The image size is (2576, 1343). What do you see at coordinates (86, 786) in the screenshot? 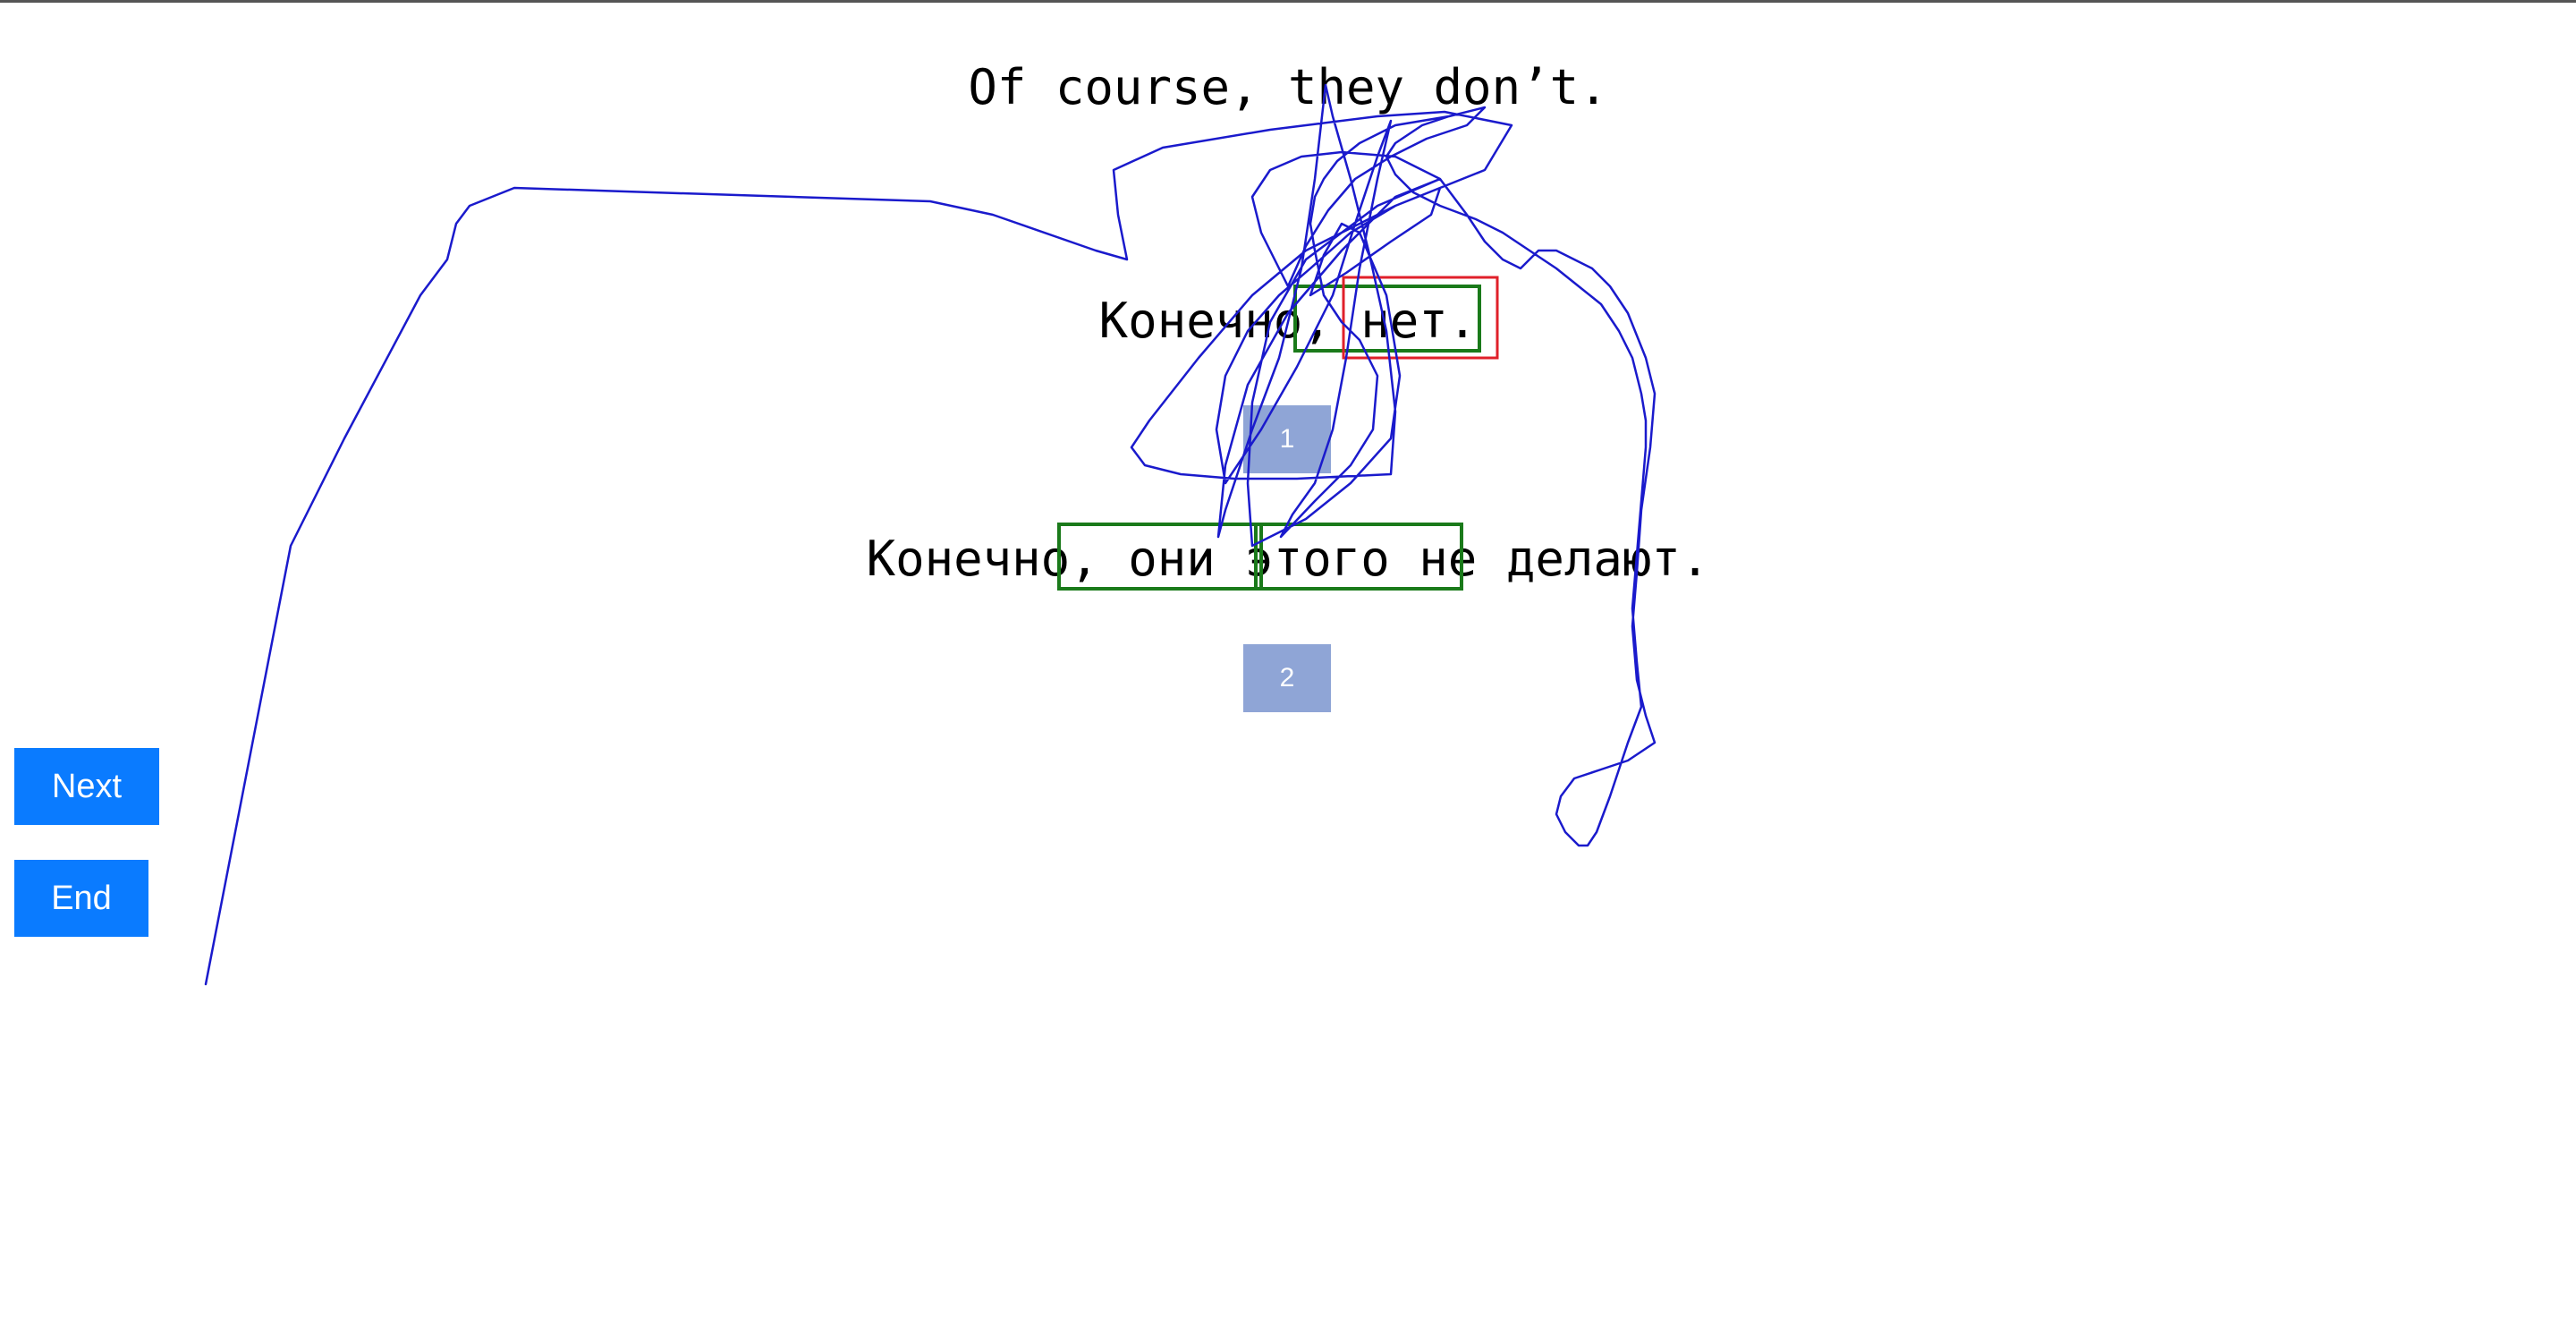
I see `next-button: Next` at bounding box center [86, 786].